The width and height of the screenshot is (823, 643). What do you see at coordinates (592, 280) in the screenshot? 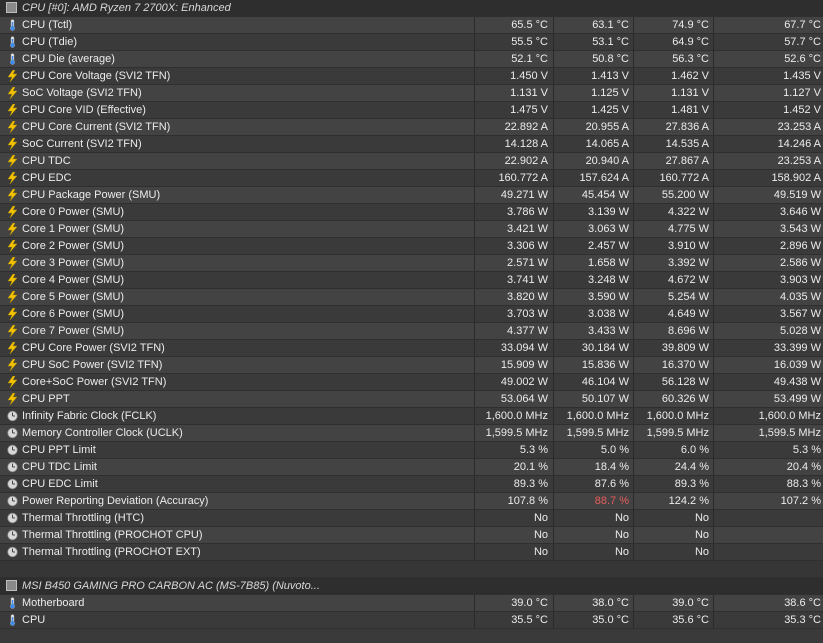
I see `minimum-value: 3.248 W` at bounding box center [592, 280].